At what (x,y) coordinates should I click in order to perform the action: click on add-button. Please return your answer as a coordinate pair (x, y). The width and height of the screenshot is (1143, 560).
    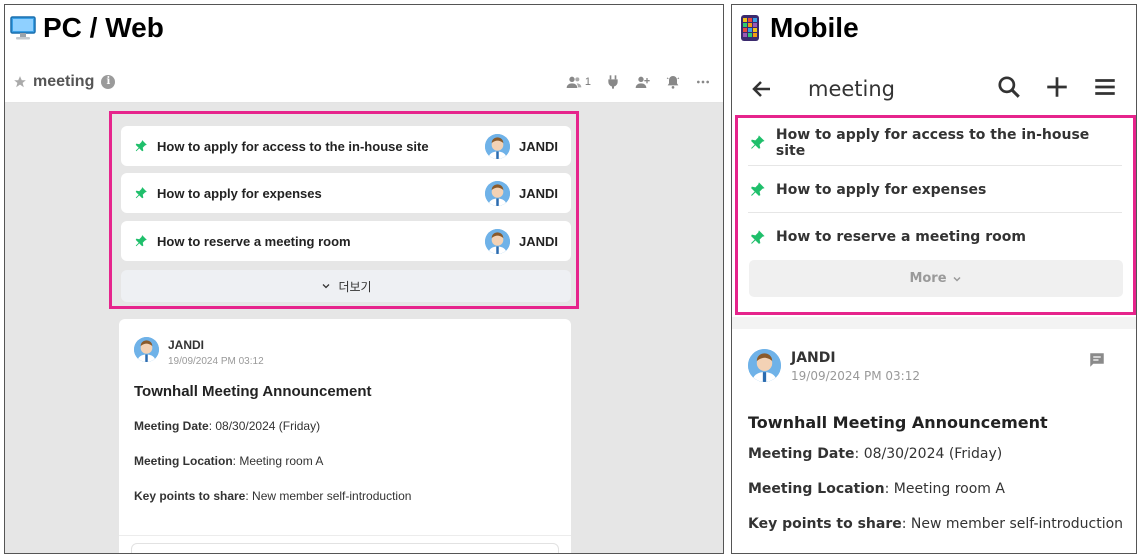
    Looking at the image, I should click on (1057, 89).